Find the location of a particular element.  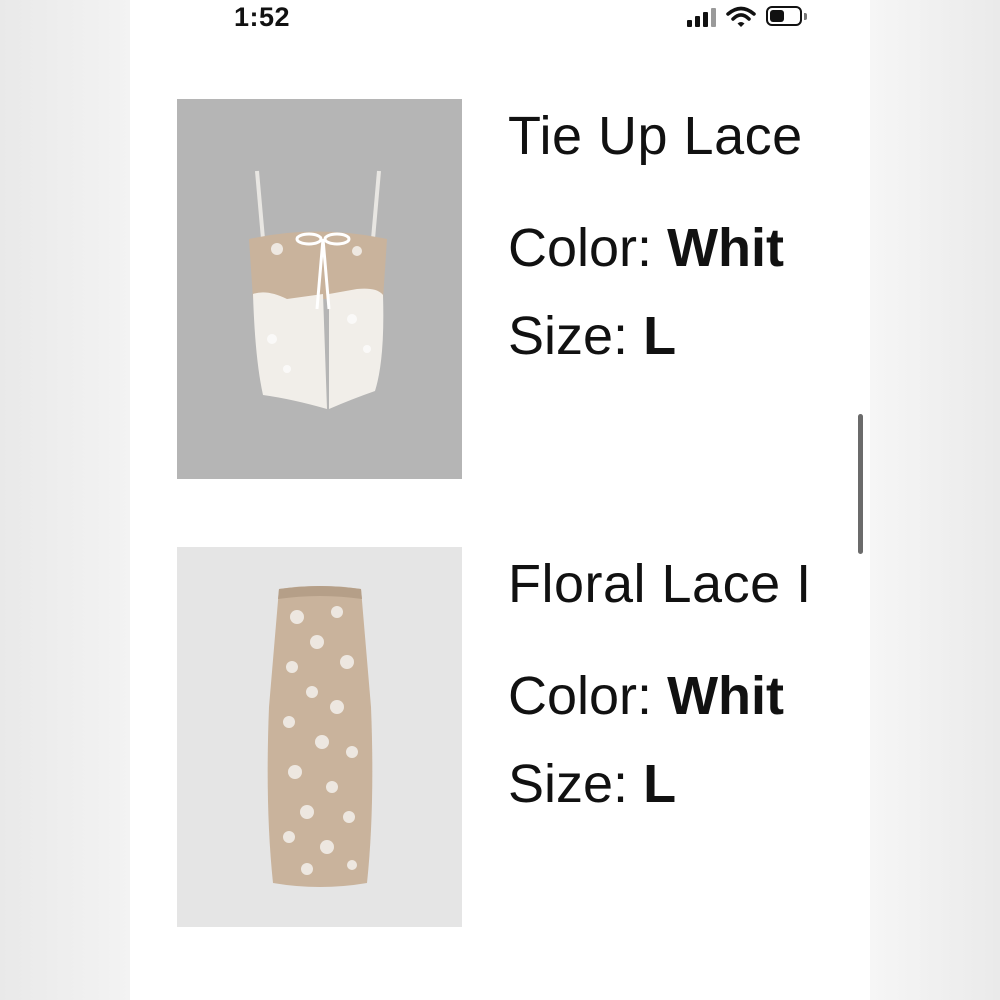

wifi-icon is located at coordinates (741, 16).